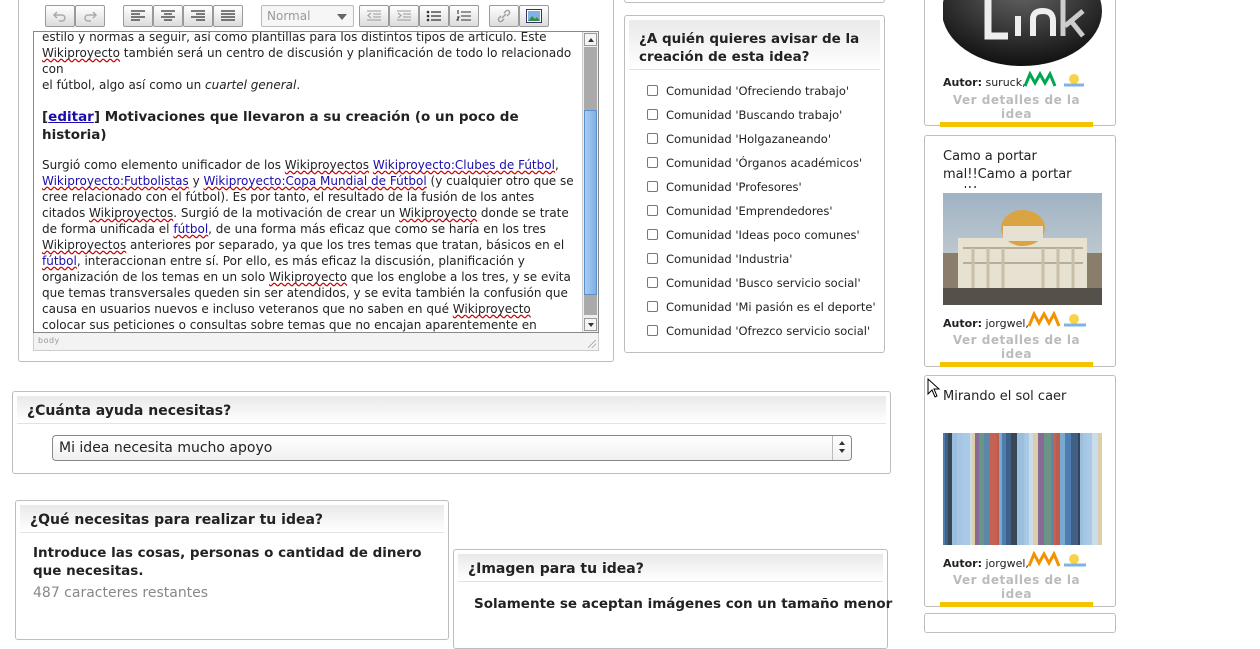  I want to click on community-label: Comunidad 'Órganos académicos', so click(764, 163).